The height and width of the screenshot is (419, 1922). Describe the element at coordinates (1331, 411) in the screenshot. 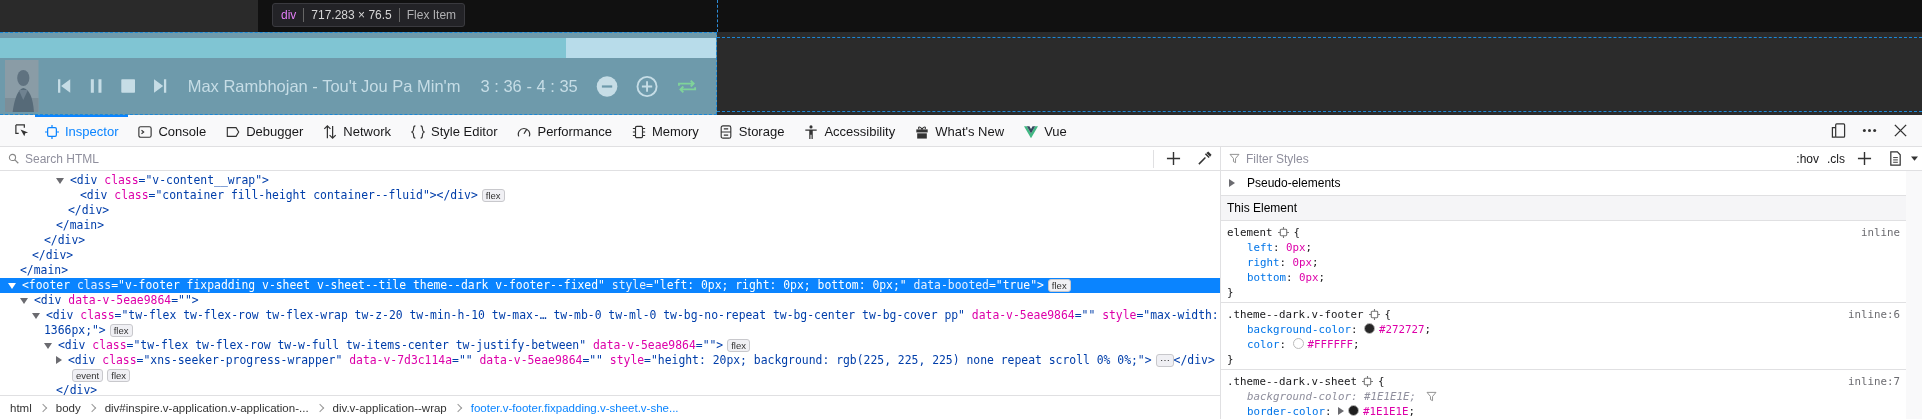

I see `declaration: border-color: #1E1E1E;` at that location.